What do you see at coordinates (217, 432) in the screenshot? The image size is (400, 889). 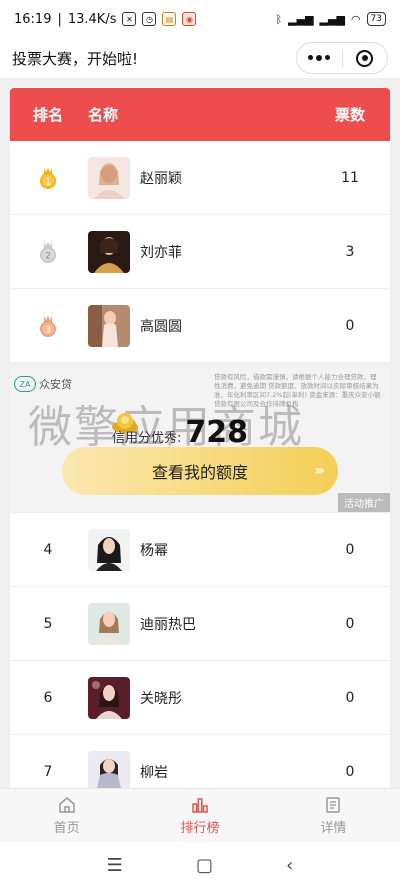 I see `credit-score-value: 728` at bounding box center [217, 432].